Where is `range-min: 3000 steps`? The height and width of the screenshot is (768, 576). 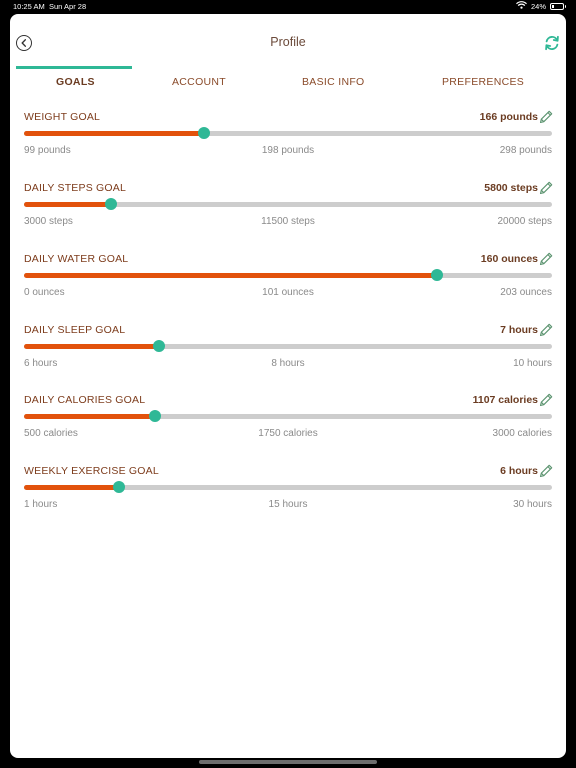 range-min: 3000 steps is located at coordinates (48, 221).